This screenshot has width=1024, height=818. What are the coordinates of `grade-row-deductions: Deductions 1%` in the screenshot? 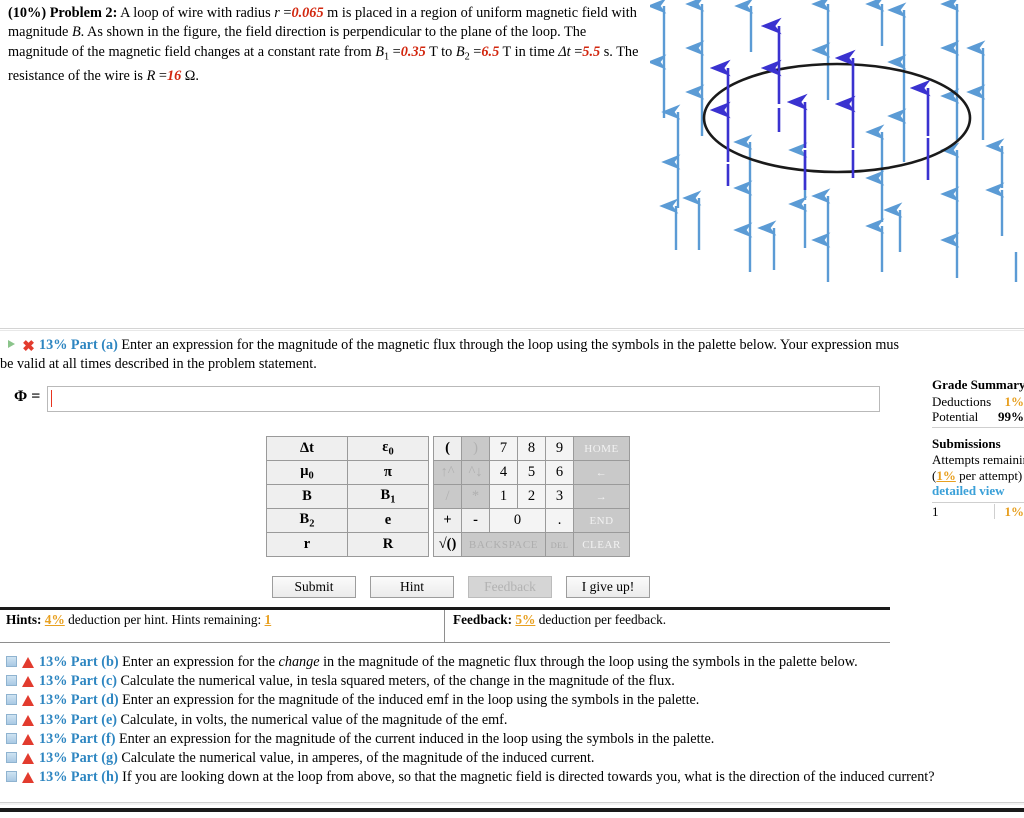 It's located at (978, 402).